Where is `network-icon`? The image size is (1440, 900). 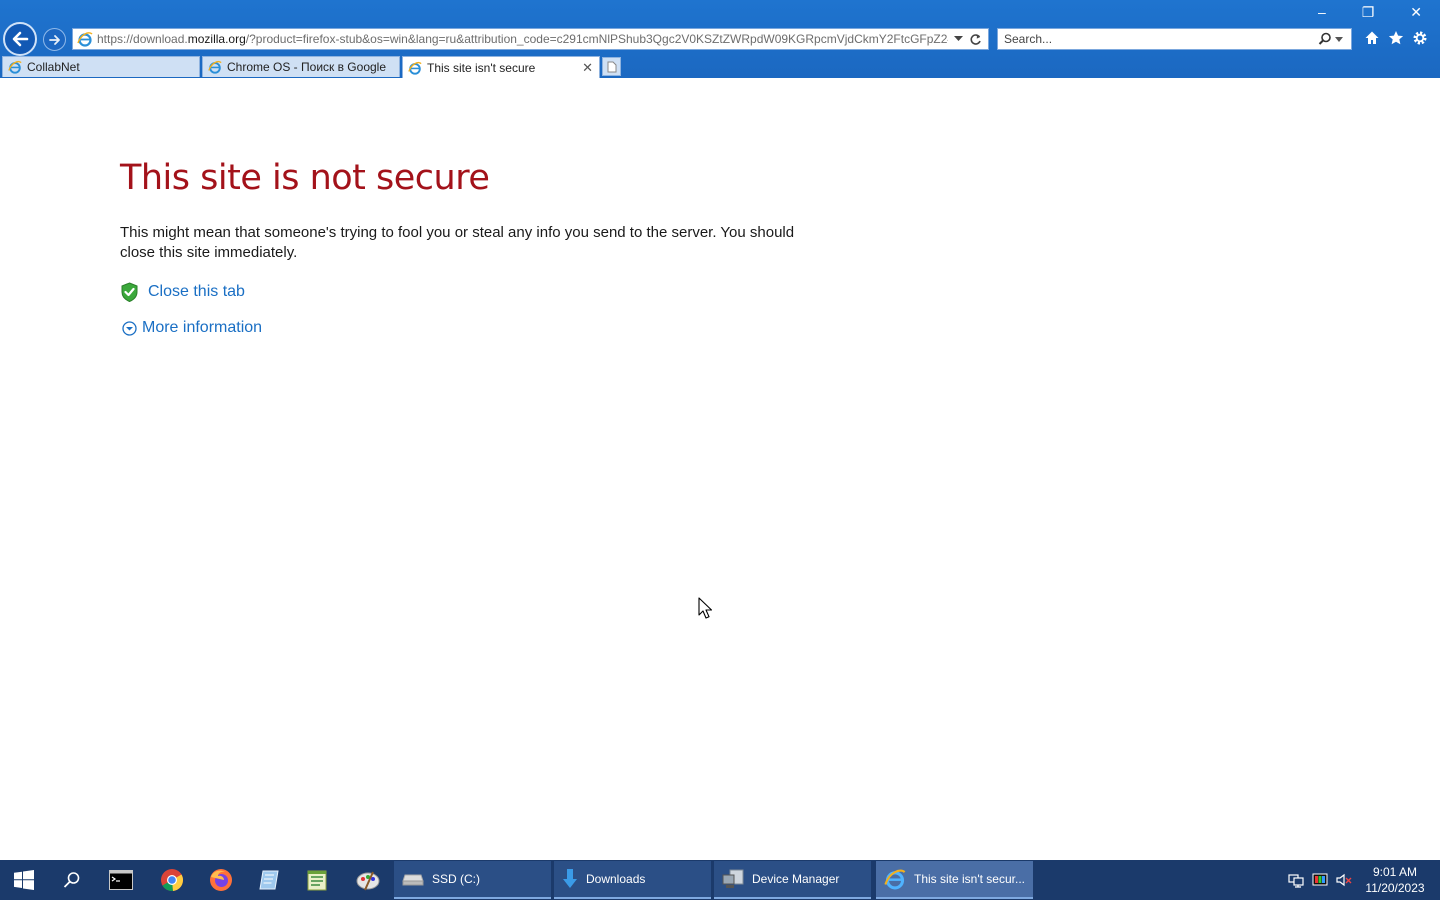 network-icon is located at coordinates (1296, 880).